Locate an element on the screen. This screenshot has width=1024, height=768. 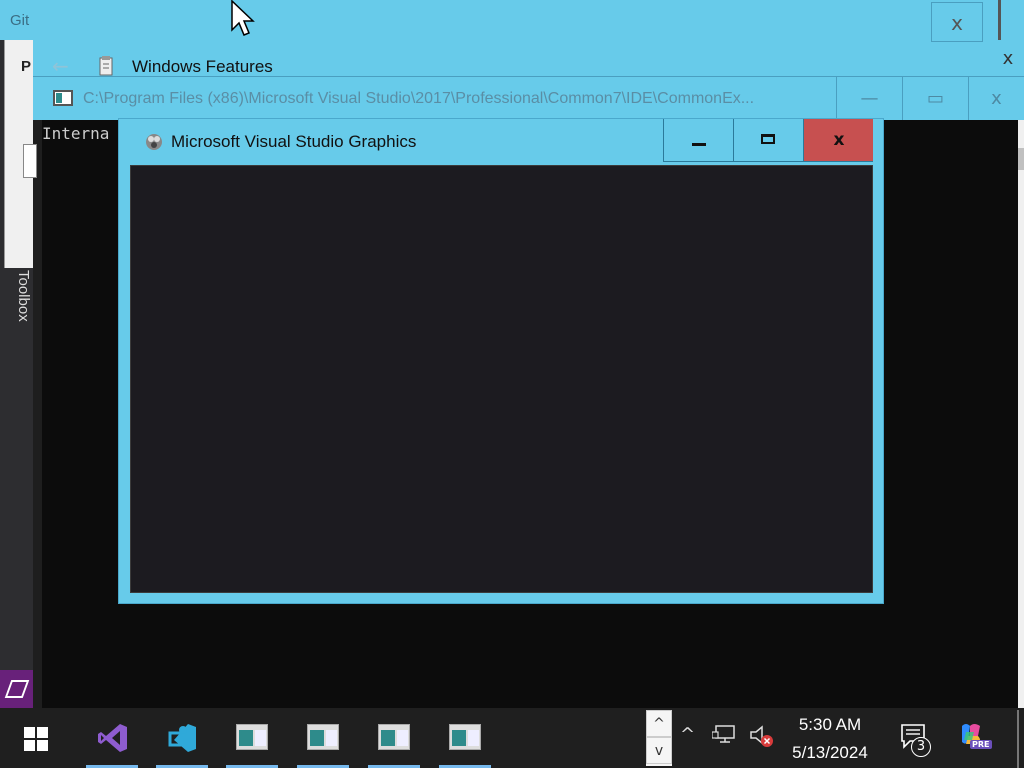
background-panel-letter: P is located at coordinates (26, 66).